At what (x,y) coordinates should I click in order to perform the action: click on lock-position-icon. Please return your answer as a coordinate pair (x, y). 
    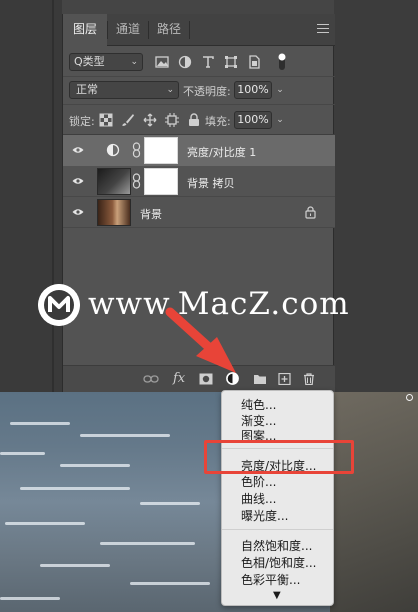
    Looking at the image, I should click on (150, 120).